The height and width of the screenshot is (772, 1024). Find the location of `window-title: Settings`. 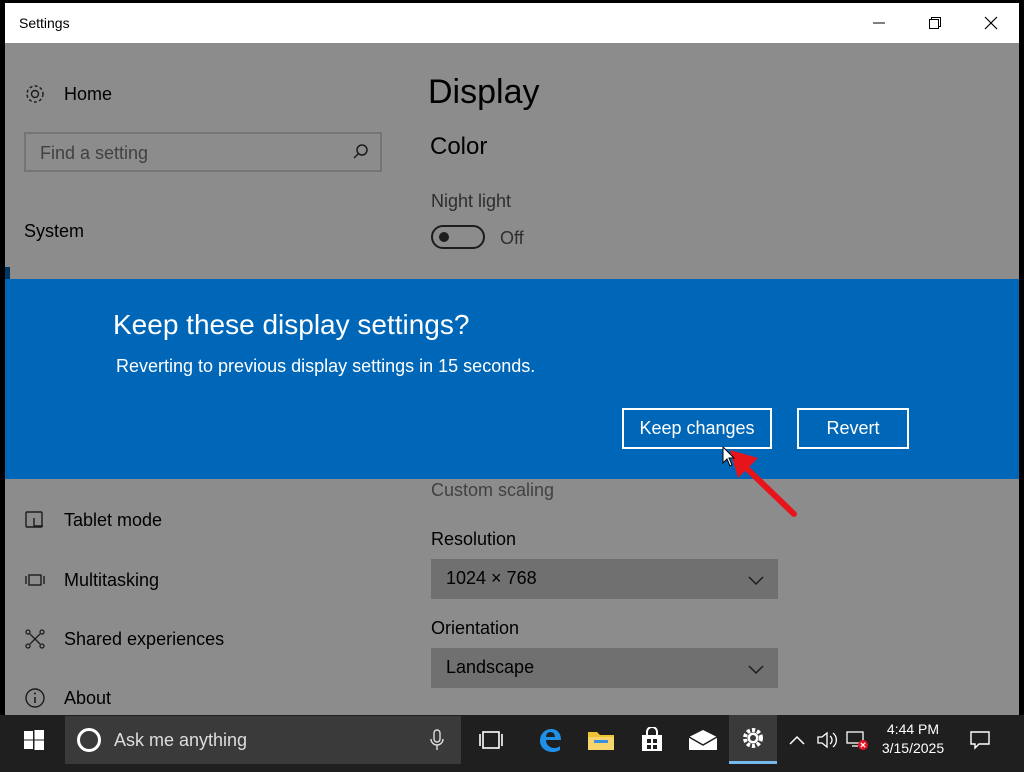

window-title: Settings is located at coordinates (44, 23).